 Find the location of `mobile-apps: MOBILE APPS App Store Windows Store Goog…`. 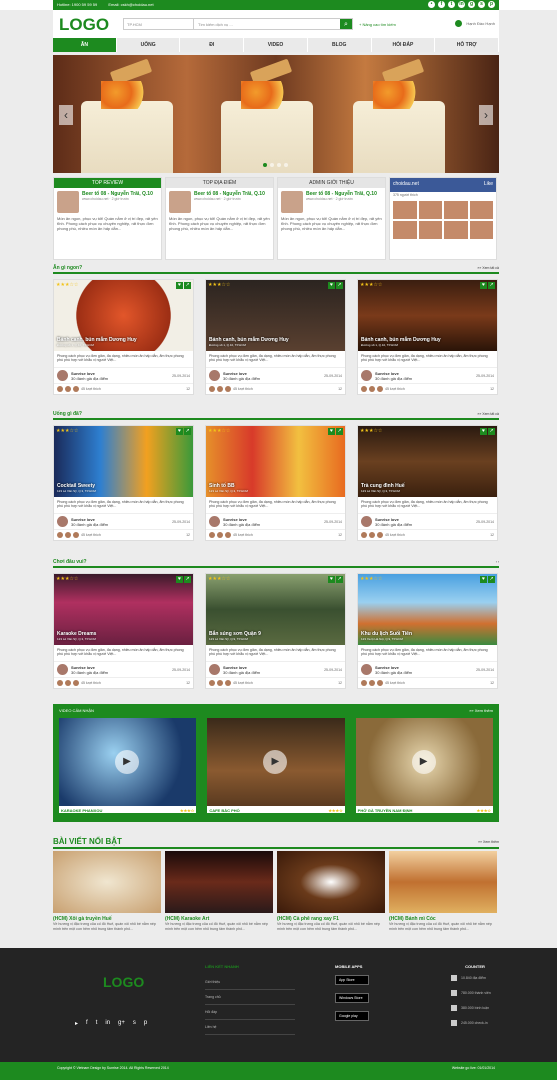

mobile-apps: MOBILE APPS App Store Windows Store Goog… is located at coordinates (352, 996).